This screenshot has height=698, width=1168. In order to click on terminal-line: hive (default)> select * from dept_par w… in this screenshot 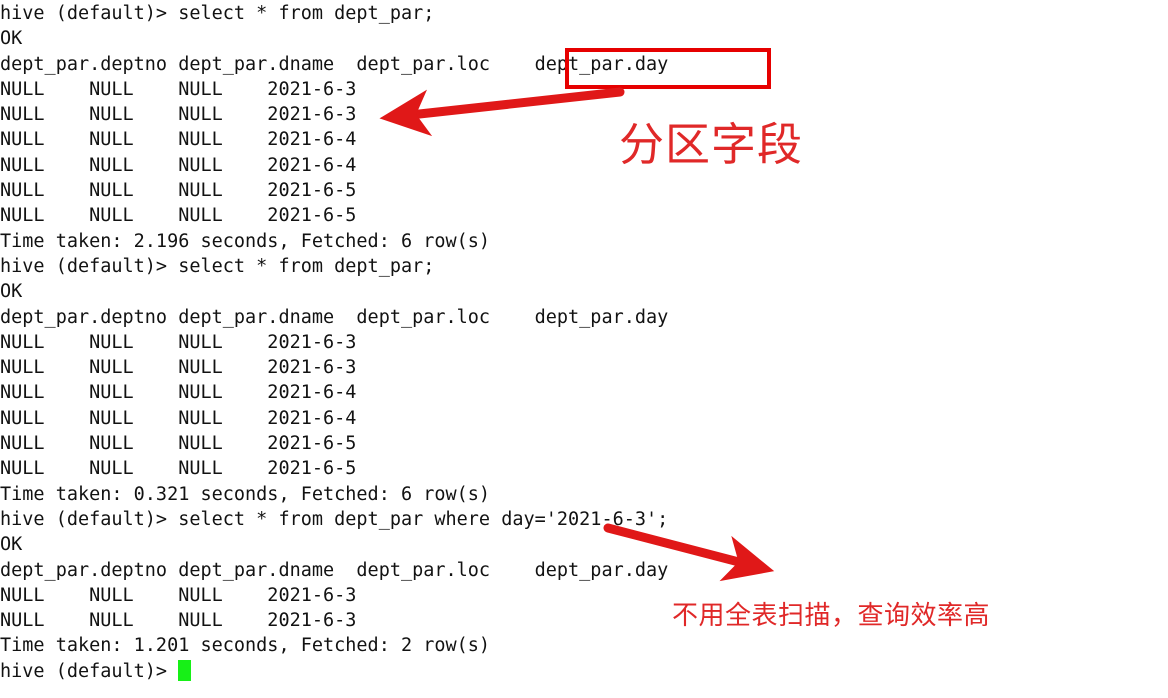, I will do `click(334, 519)`.